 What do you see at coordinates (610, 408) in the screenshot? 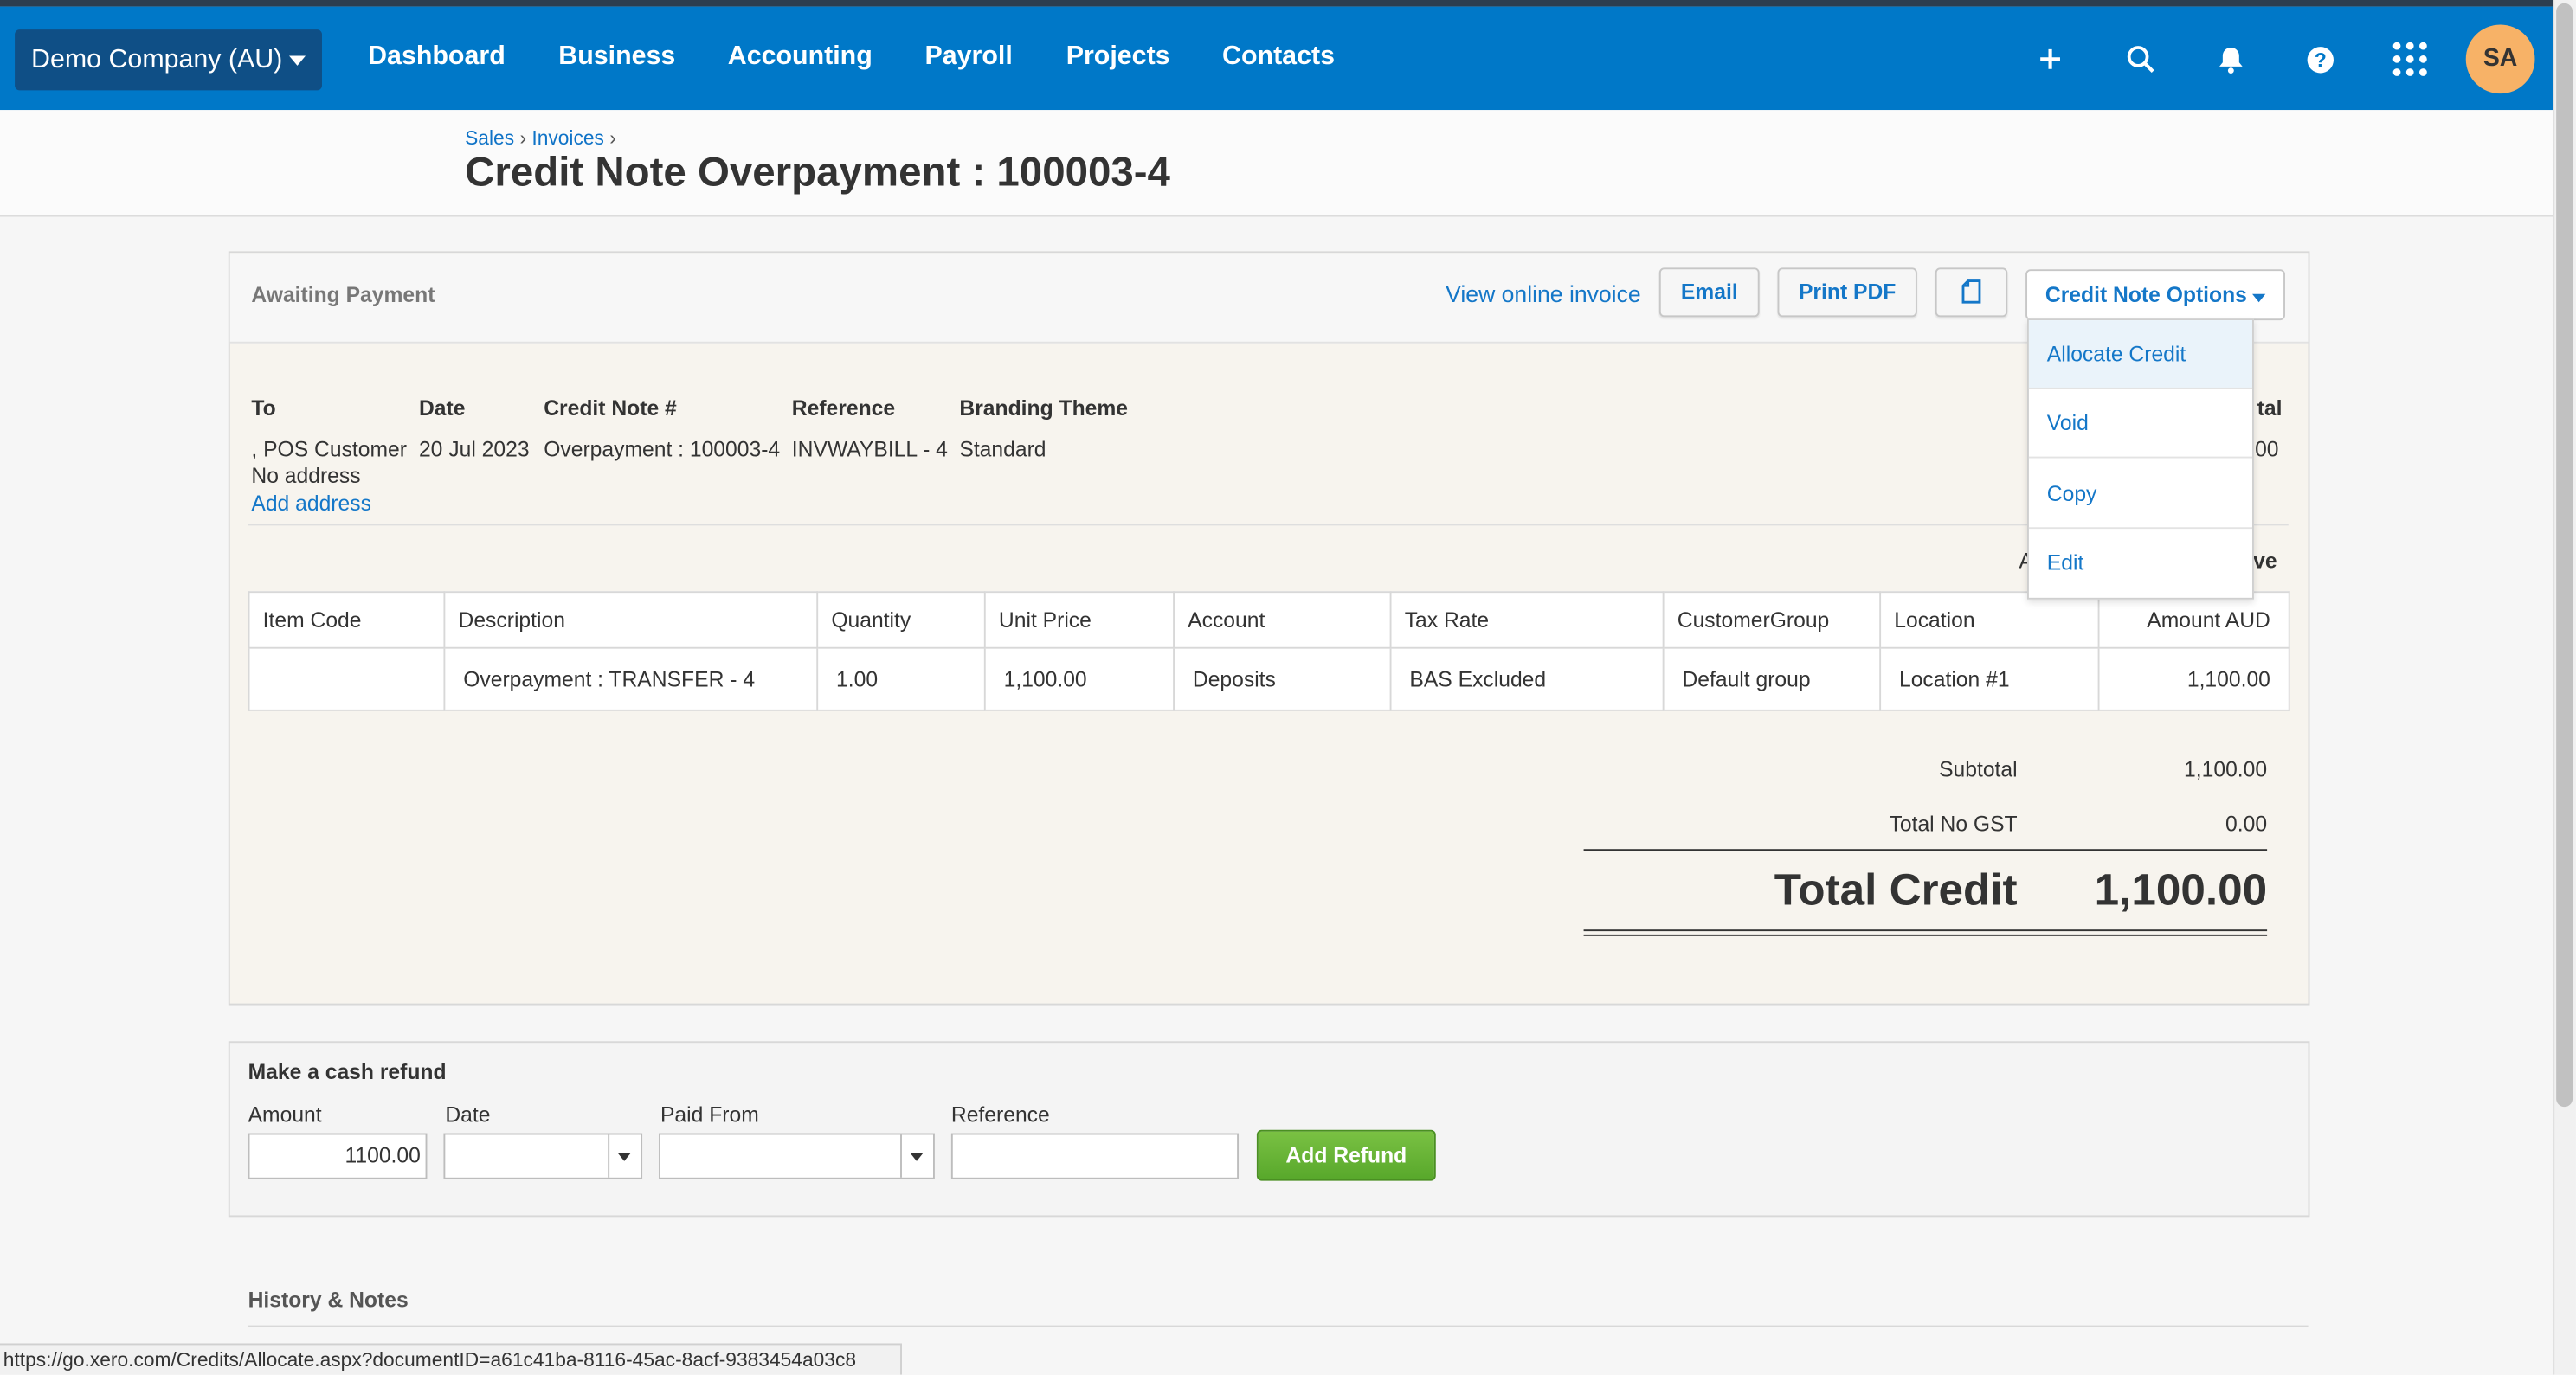
I see `credit-note-number-label: Credit Note #` at bounding box center [610, 408].